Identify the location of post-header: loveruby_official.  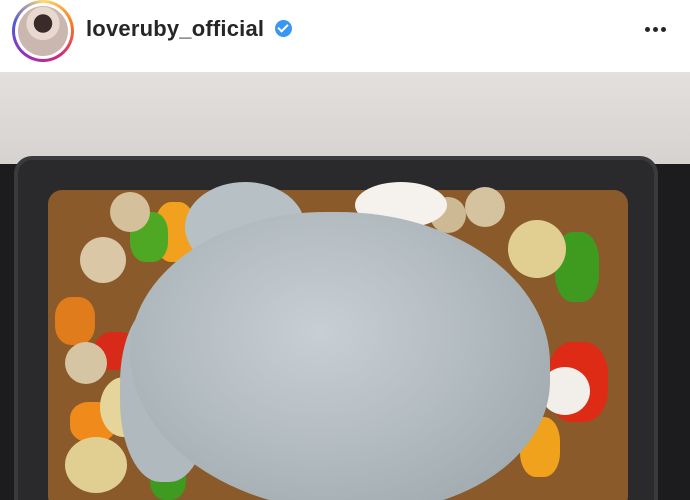
(345, 36).